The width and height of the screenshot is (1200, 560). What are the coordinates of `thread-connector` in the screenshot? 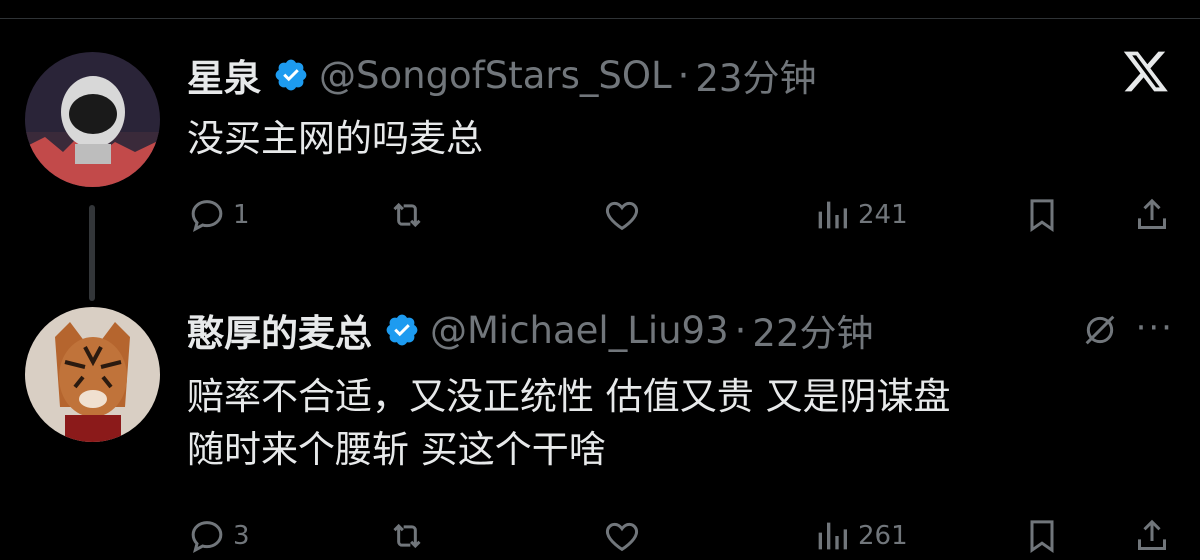 It's located at (92, 253).